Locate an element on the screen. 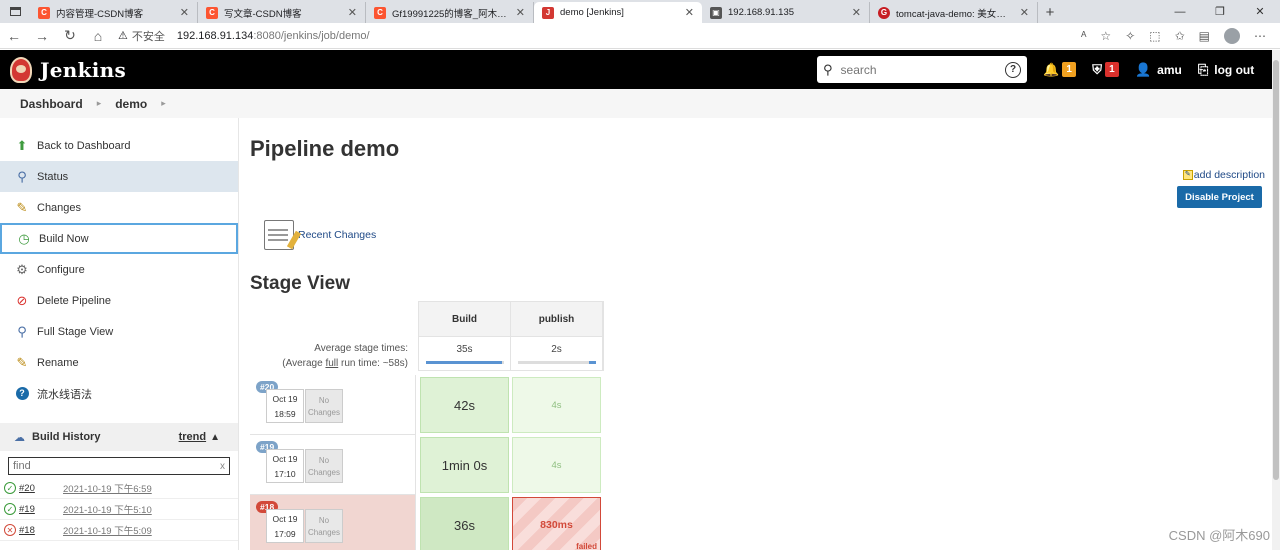 This screenshot has height=550, width=1280. stage-name-build: Build is located at coordinates (465, 319).